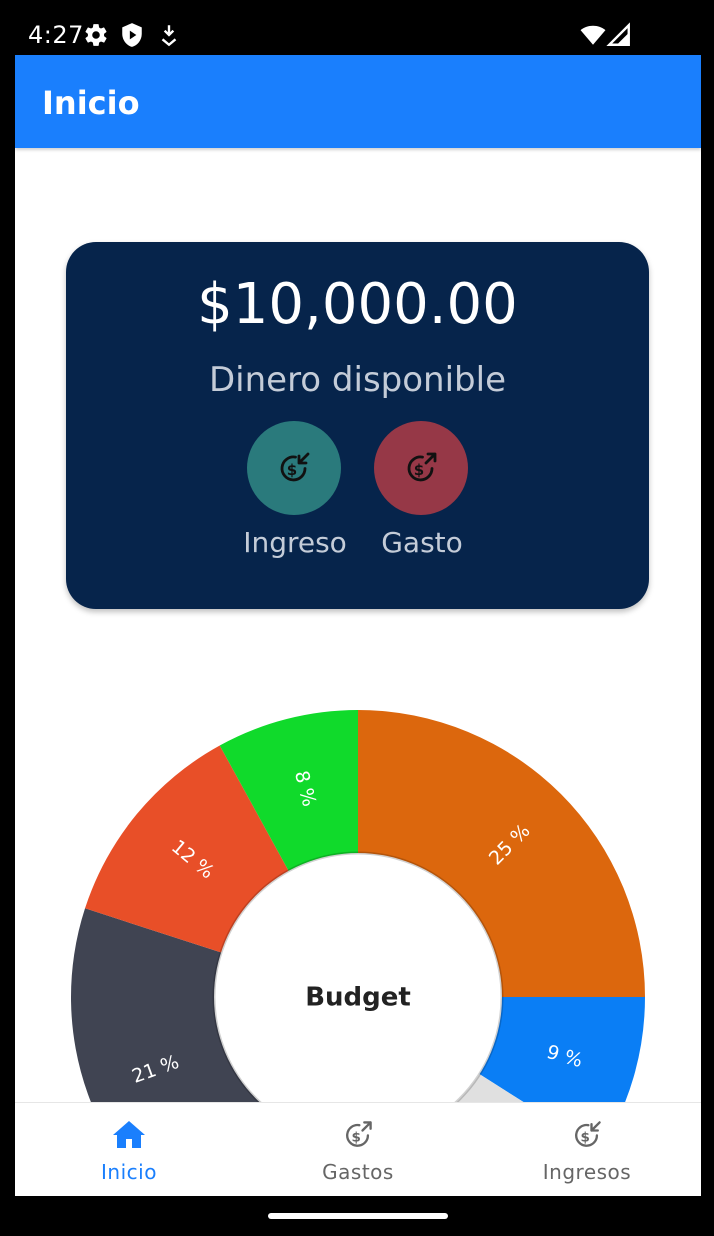 The height and width of the screenshot is (1236, 714). Describe the element at coordinates (357, 304) in the screenshot. I see `balance-amount: $10,000.00` at that location.